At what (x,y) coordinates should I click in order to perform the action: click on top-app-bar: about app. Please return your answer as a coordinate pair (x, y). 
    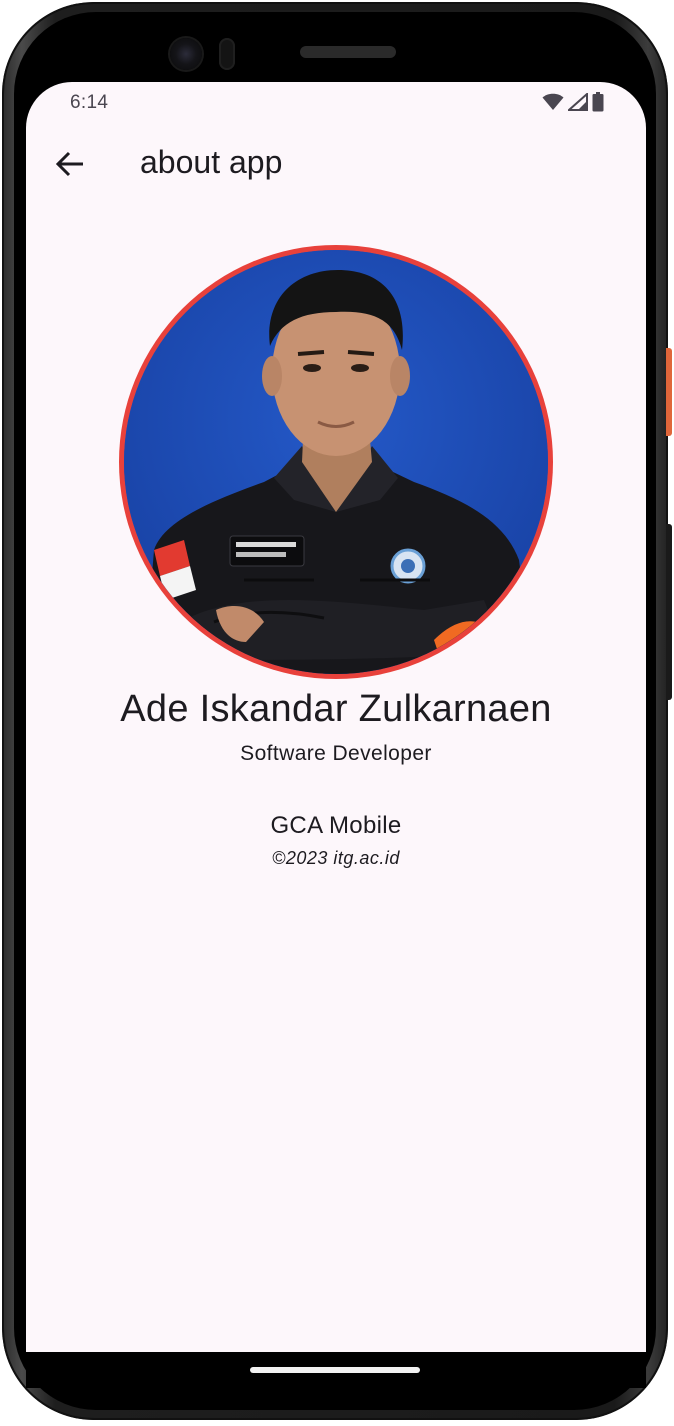
    Looking at the image, I should click on (336, 164).